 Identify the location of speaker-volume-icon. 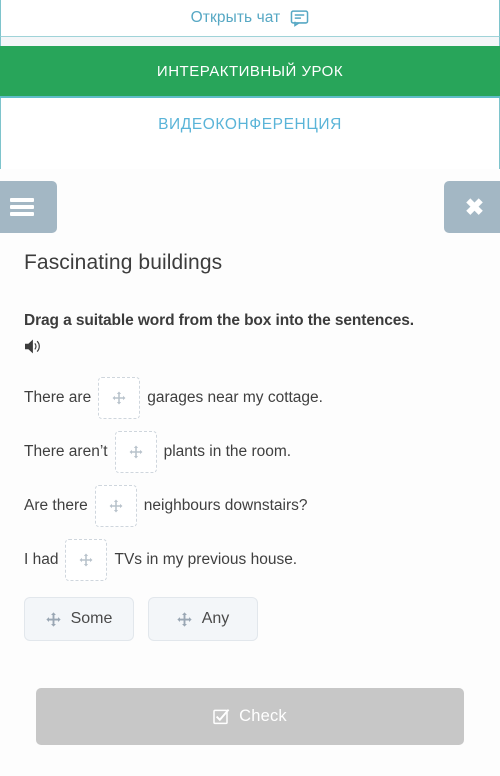
(250, 346).